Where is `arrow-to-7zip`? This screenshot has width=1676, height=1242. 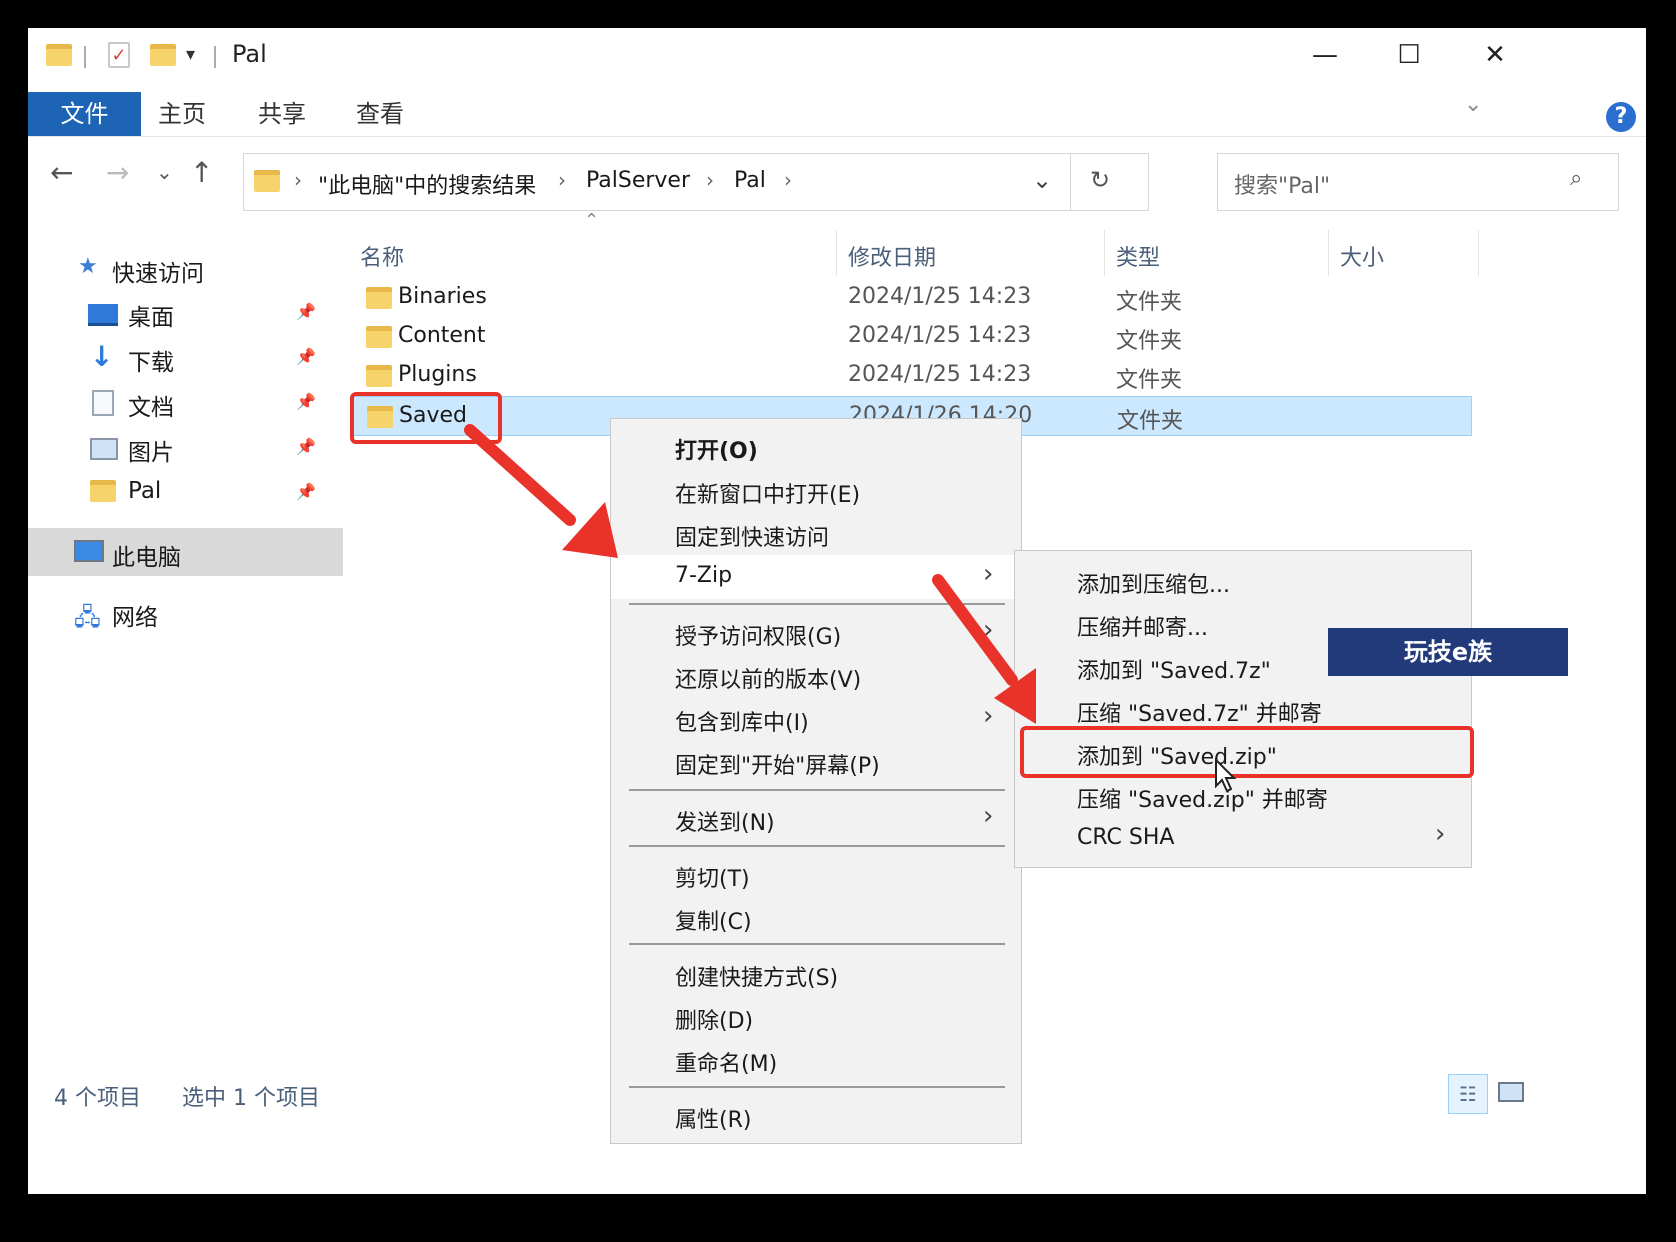 arrow-to-7zip is located at coordinates (541, 491).